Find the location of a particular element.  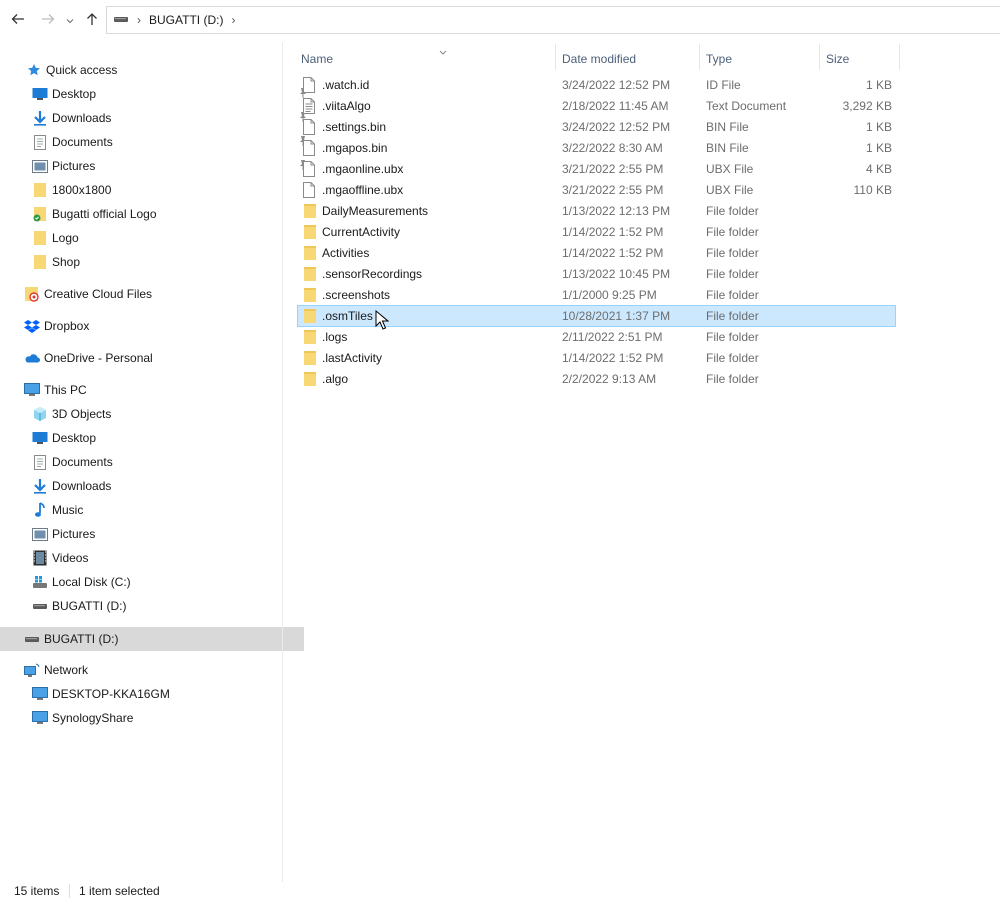

forward-button is located at coordinates (48, 20).